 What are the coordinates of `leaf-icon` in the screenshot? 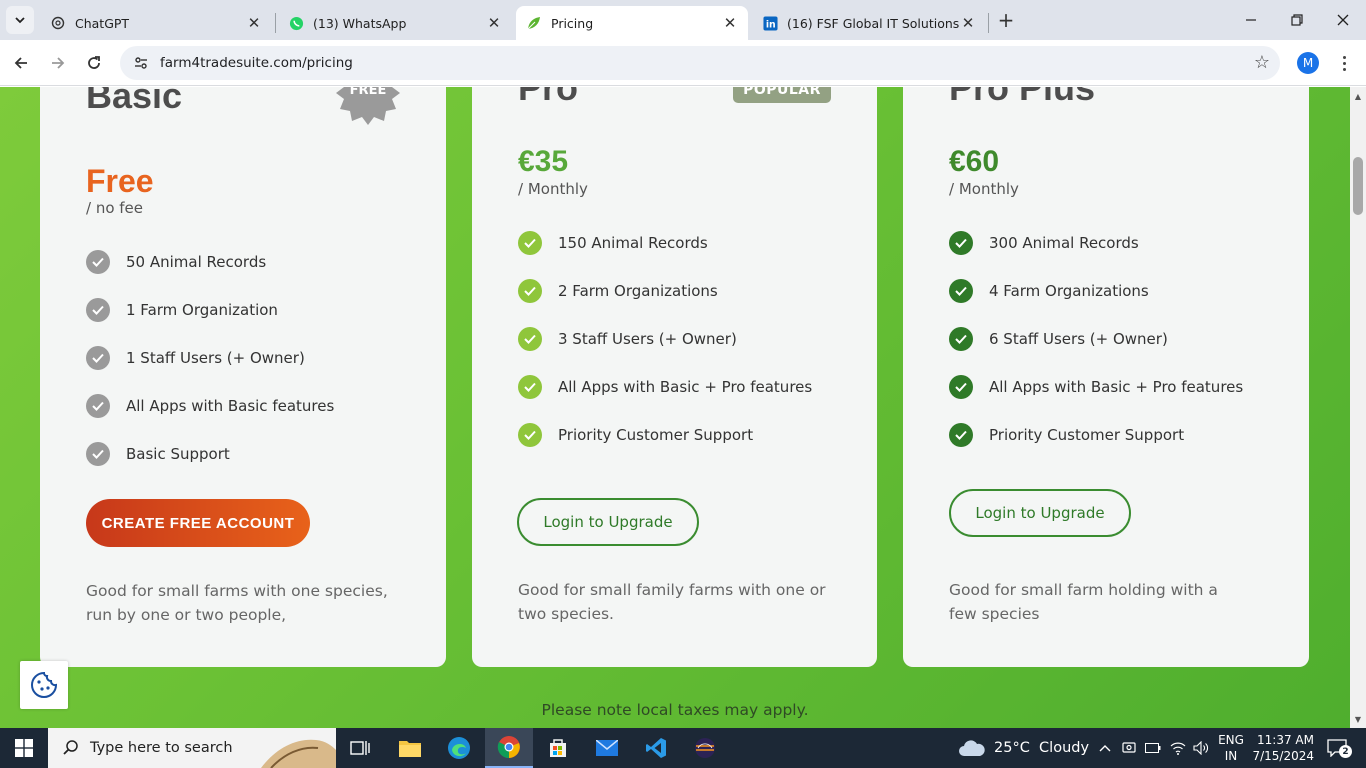 It's located at (534, 23).